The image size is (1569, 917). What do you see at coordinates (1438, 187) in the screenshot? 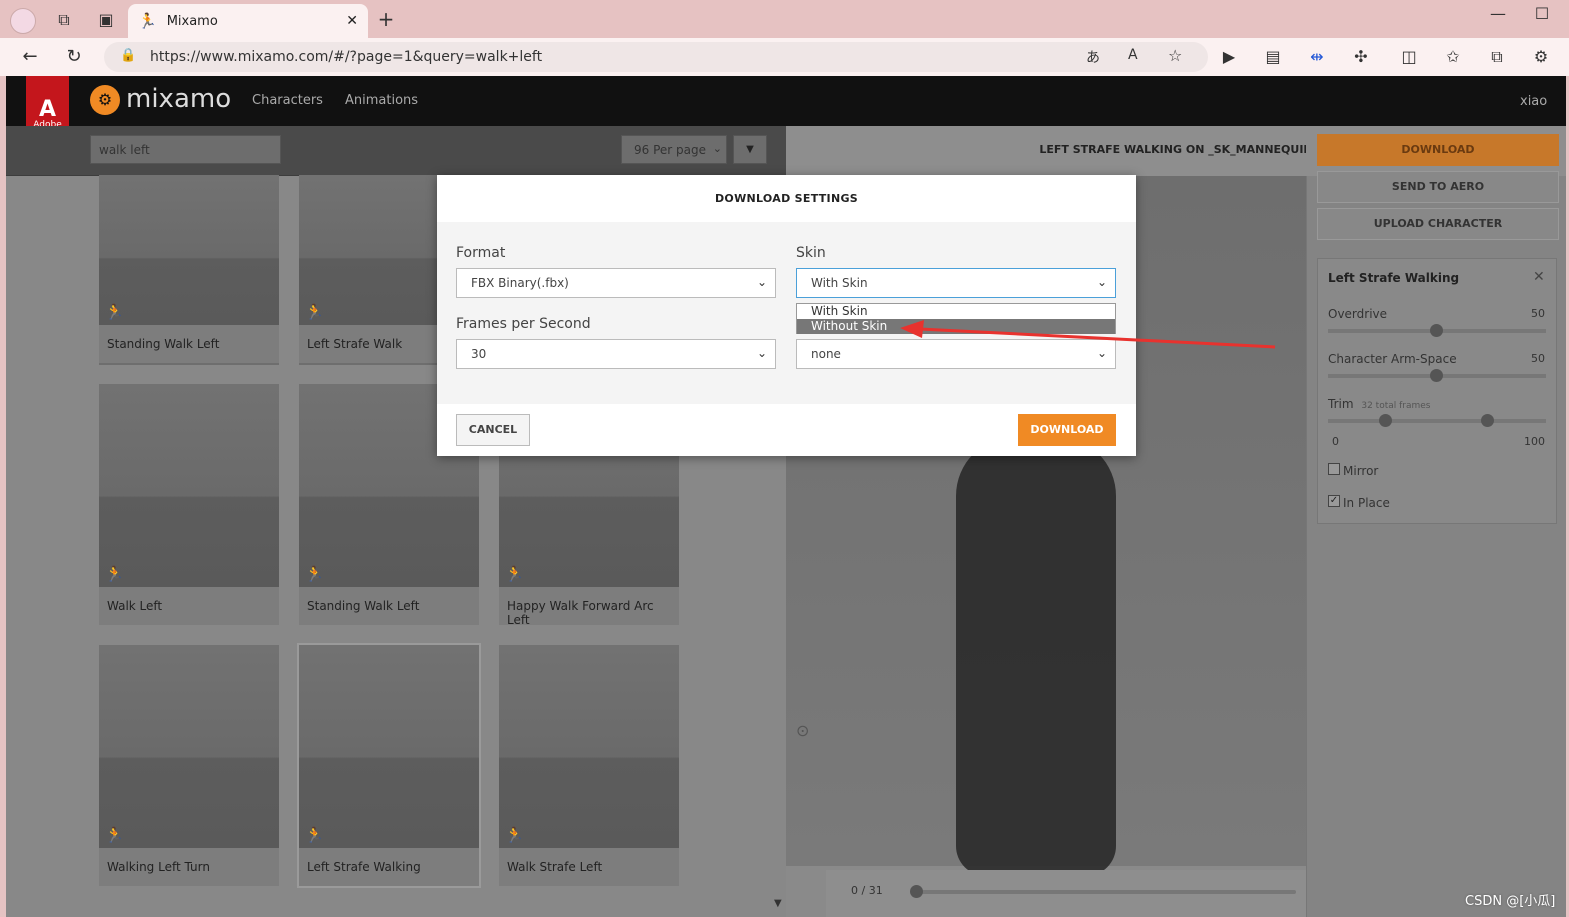
I see `send-to-aero-button: SEND TO AERO` at bounding box center [1438, 187].